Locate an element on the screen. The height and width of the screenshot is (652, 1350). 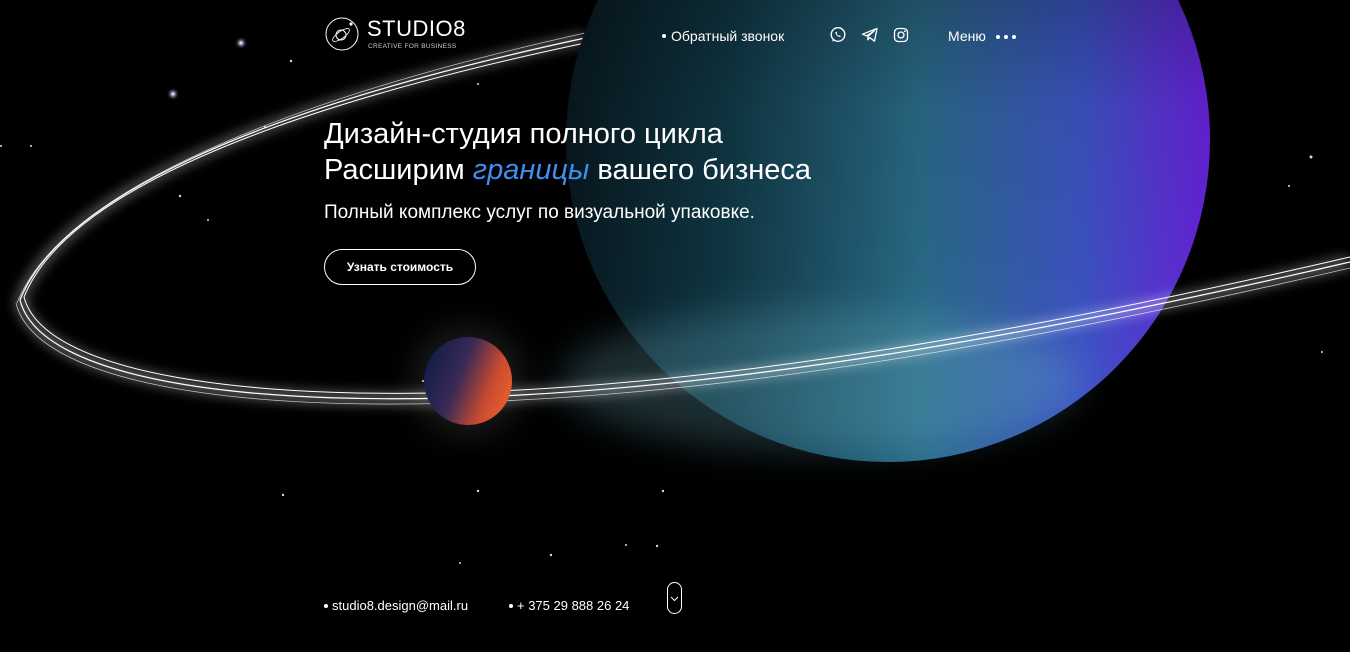
hero-title-line2-before: Расширим is located at coordinates (398, 170).